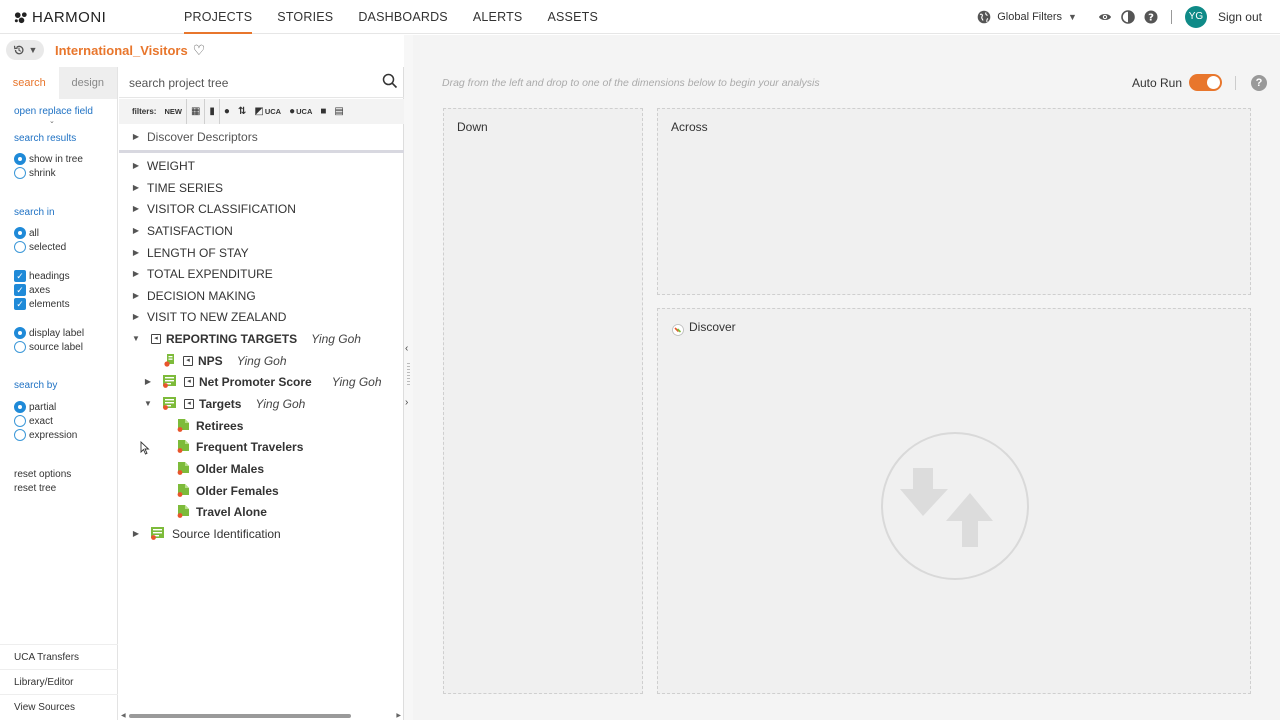 The image size is (1280, 720). What do you see at coordinates (176, 187) in the screenshot?
I see `tree-row-time-series: ▶ TIME SERIES` at bounding box center [176, 187].